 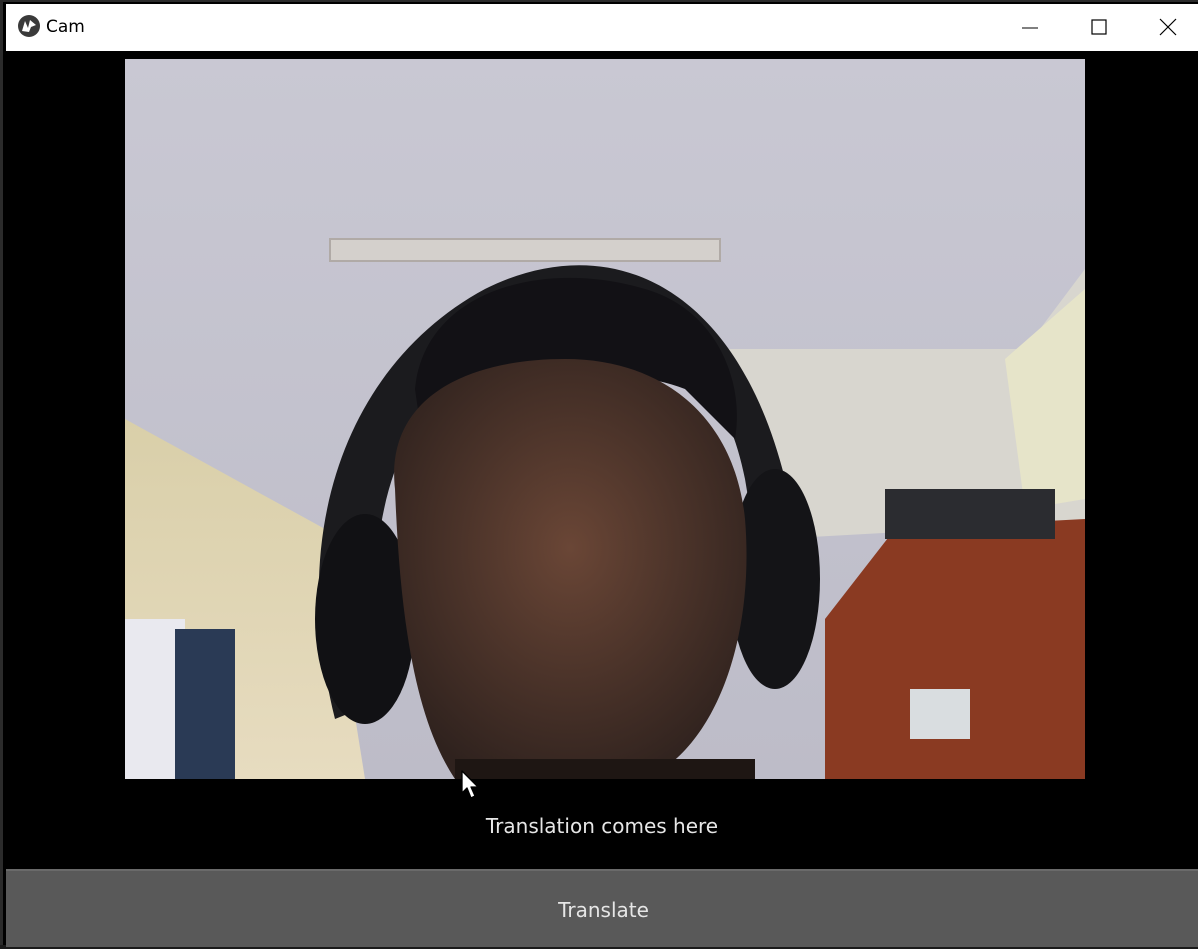 I want to click on translate-button: Translate, so click(x=602, y=908).